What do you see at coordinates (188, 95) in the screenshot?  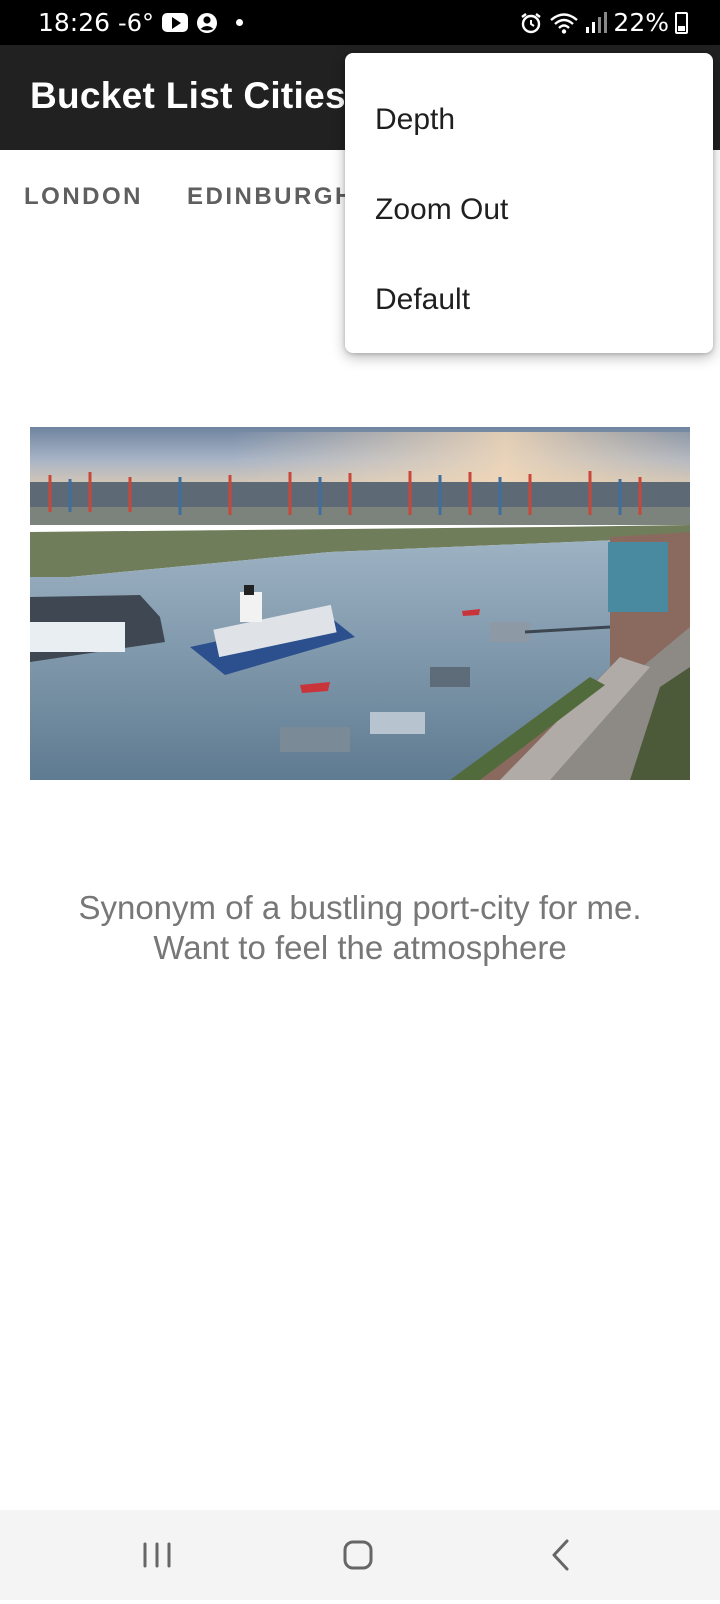 I see `app-title: Bucket List Cities` at bounding box center [188, 95].